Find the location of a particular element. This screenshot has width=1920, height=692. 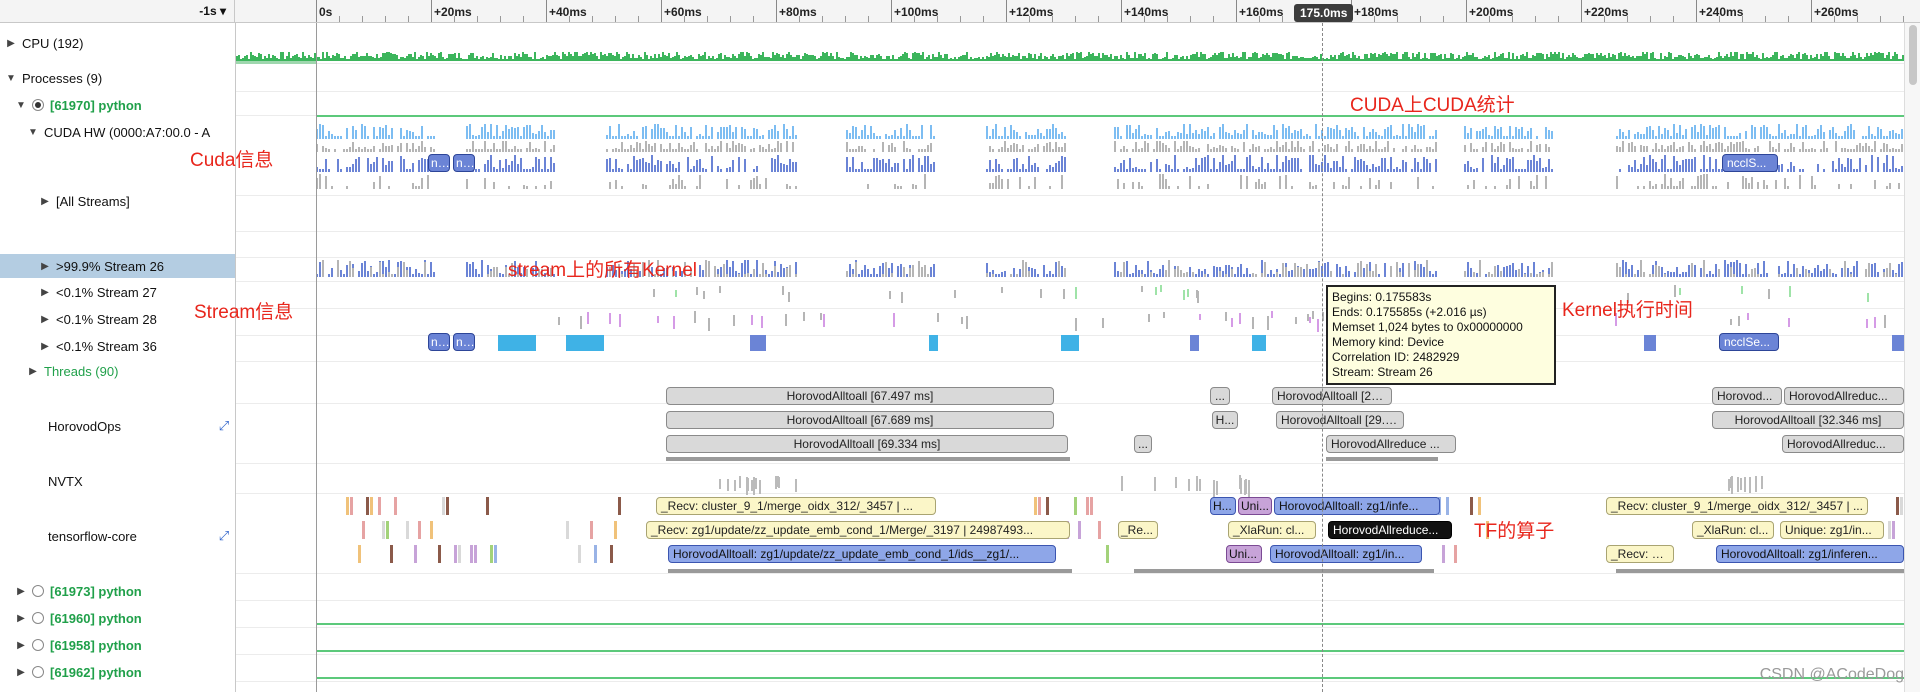

process-row-61962: ▶ [61962] python is located at coordinates (117, 672).